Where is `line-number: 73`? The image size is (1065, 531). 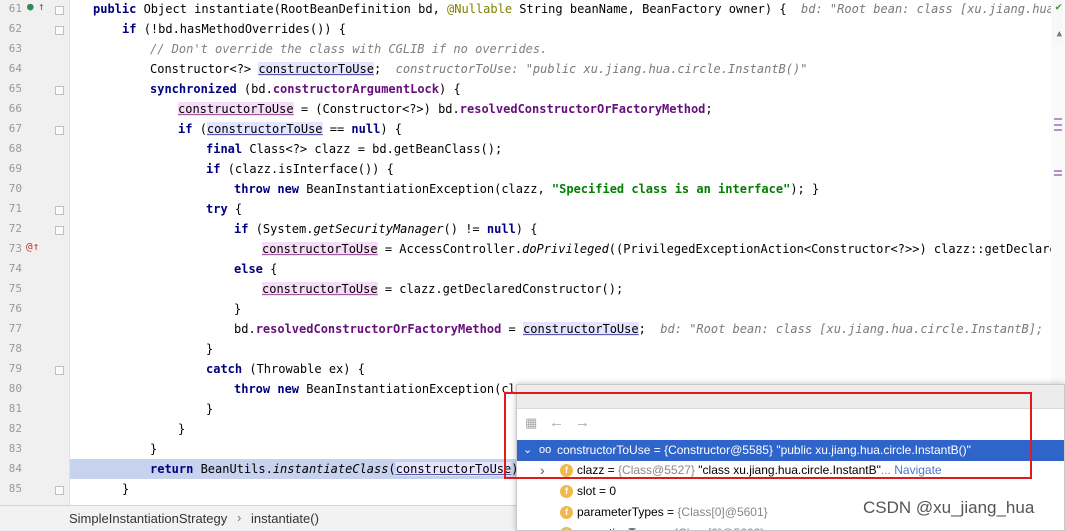
line-number: 73 is located at coordinates (15, 248).